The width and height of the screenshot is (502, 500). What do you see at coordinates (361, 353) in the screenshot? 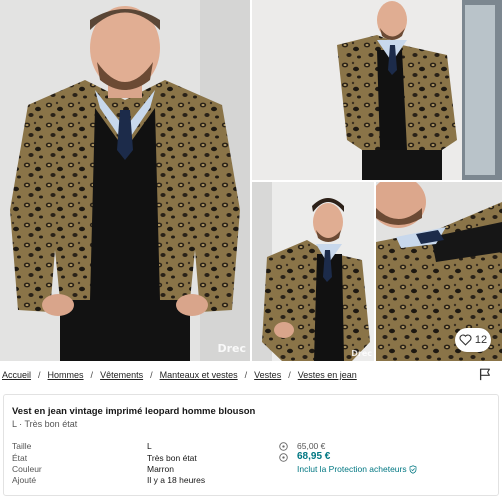
I see `watermark-small: Drec` at bounding box center [361, 353].